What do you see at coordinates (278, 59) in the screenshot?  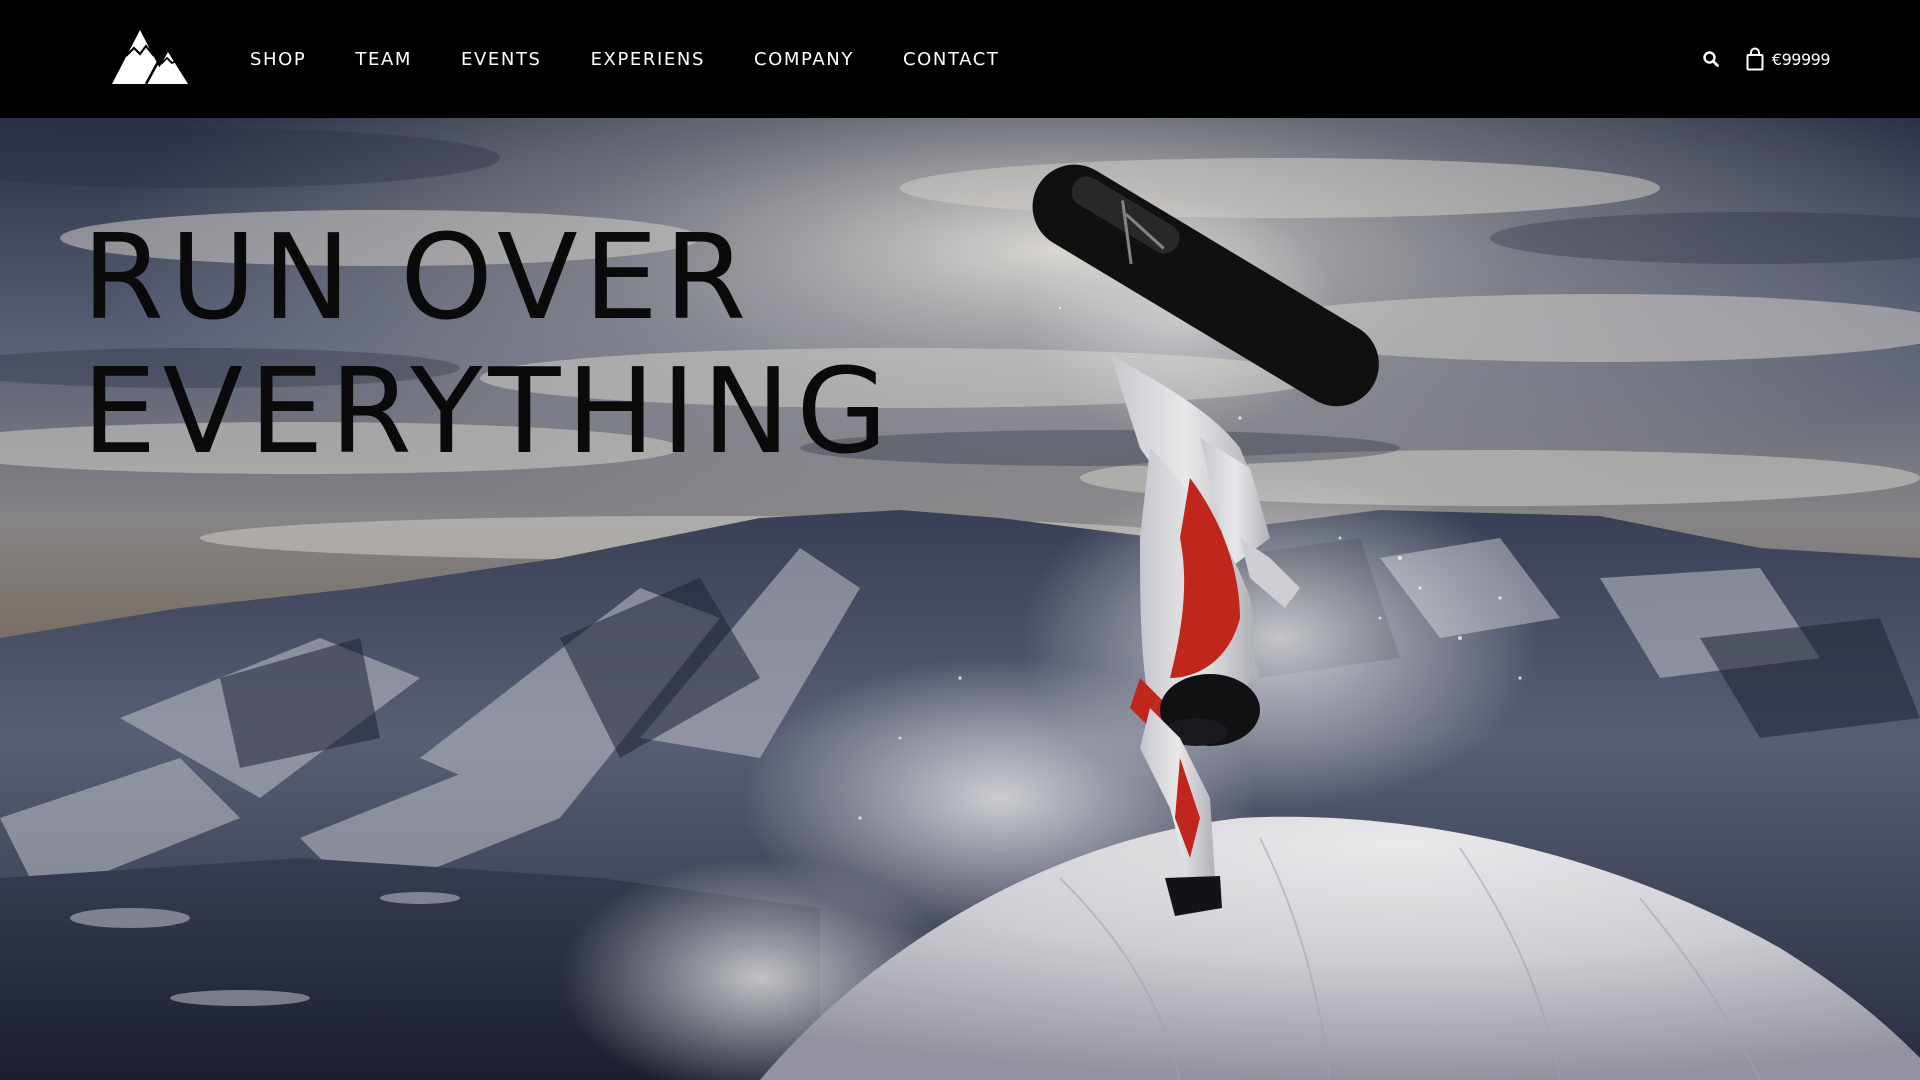 I see `nav-shop: SHOP` at bounding box center [278, 59].